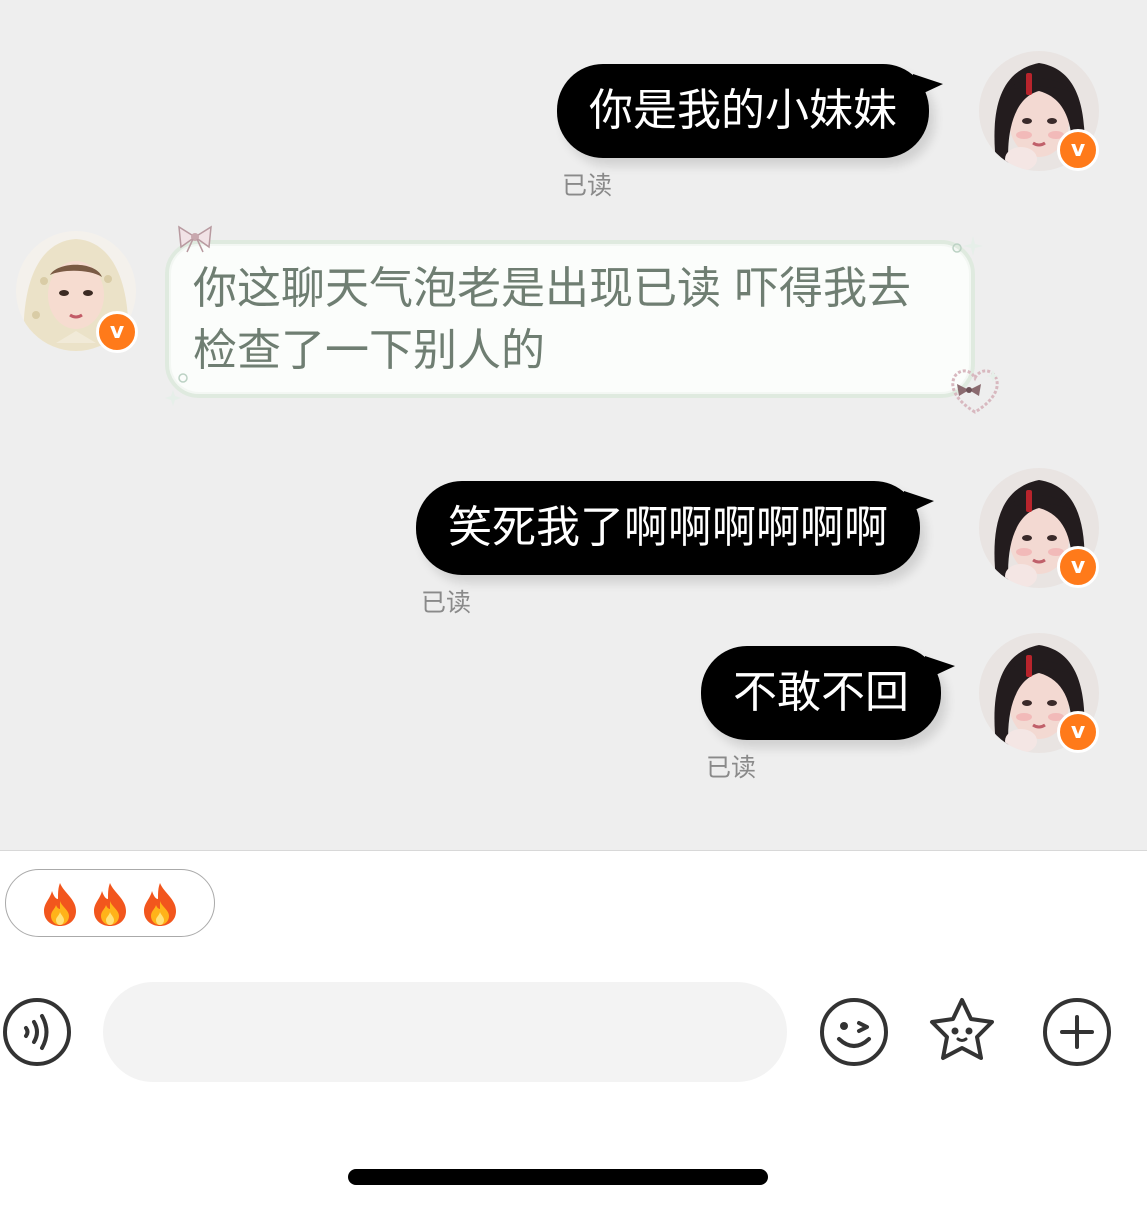  What do you see at coordinates (821, 692) in the screenshot?
I see `message-text: 不敢不回` at bounding box center [821, 692].